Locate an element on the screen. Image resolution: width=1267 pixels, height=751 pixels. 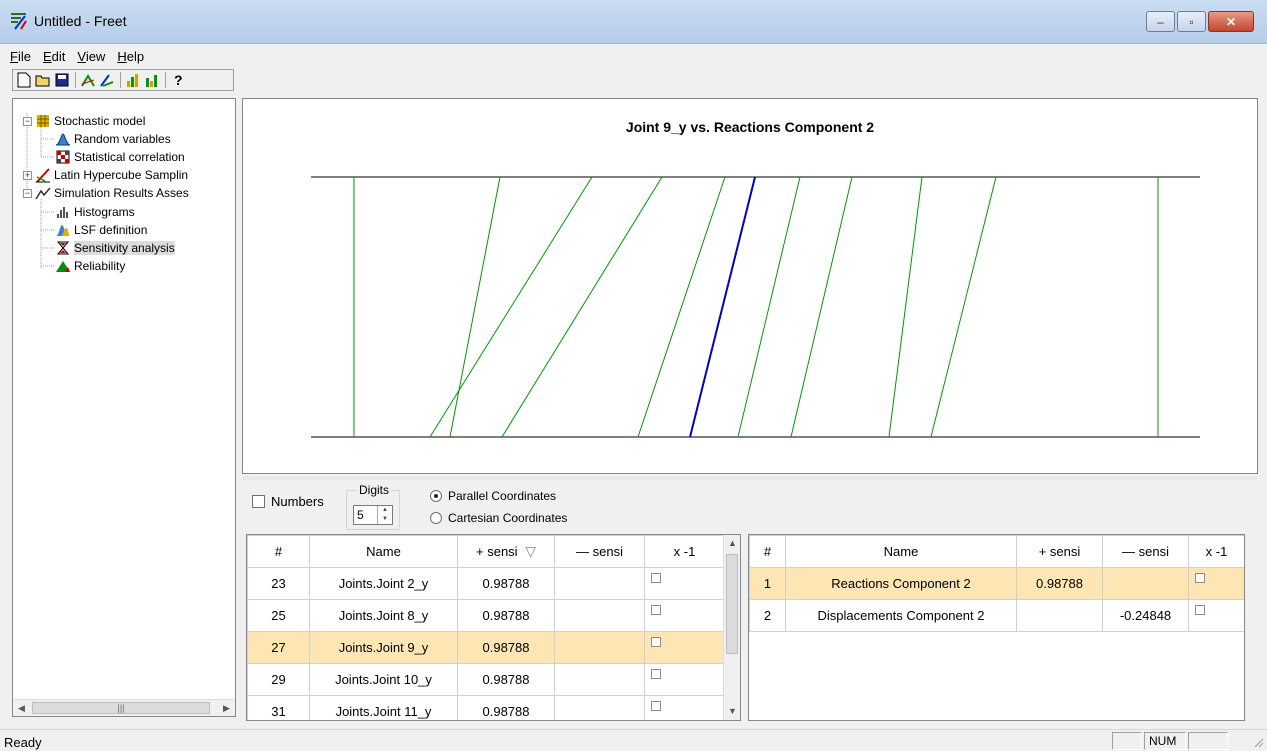
close-button: ✕ is located at coordinates (1231, 21).